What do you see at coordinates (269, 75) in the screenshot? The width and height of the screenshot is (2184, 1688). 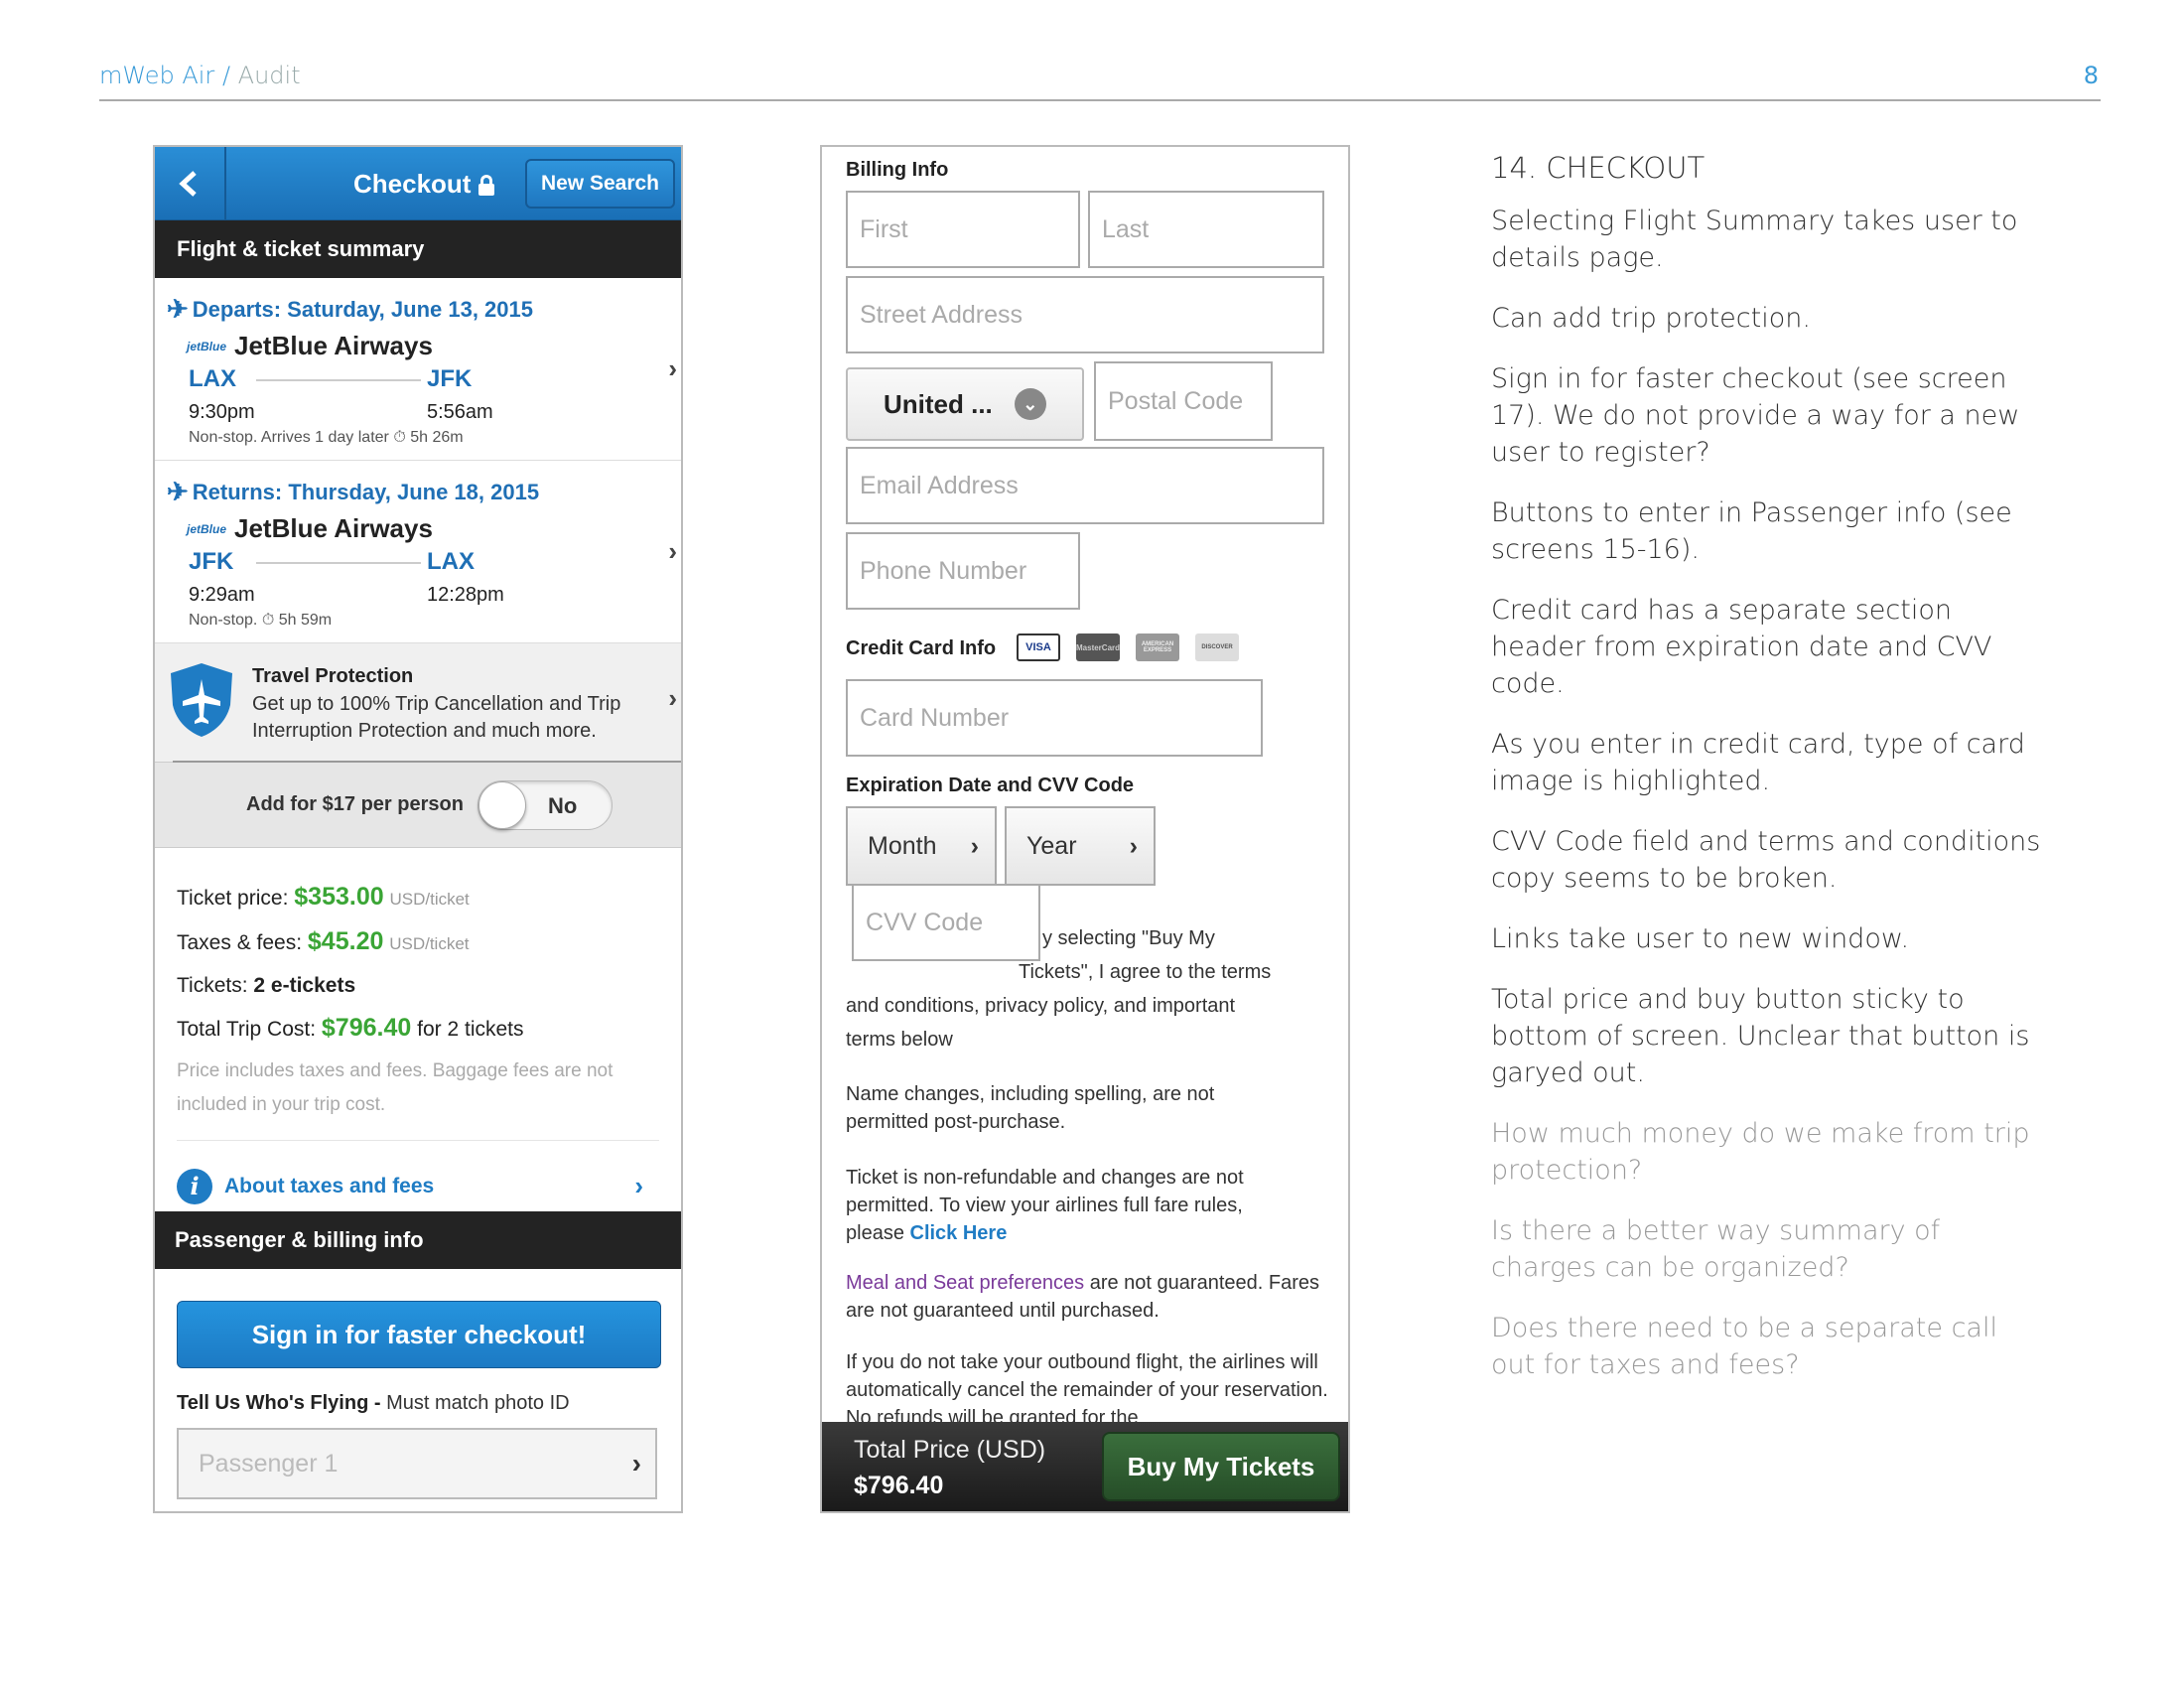 I see `header-section: Audit` at bounding box center [269, 75].